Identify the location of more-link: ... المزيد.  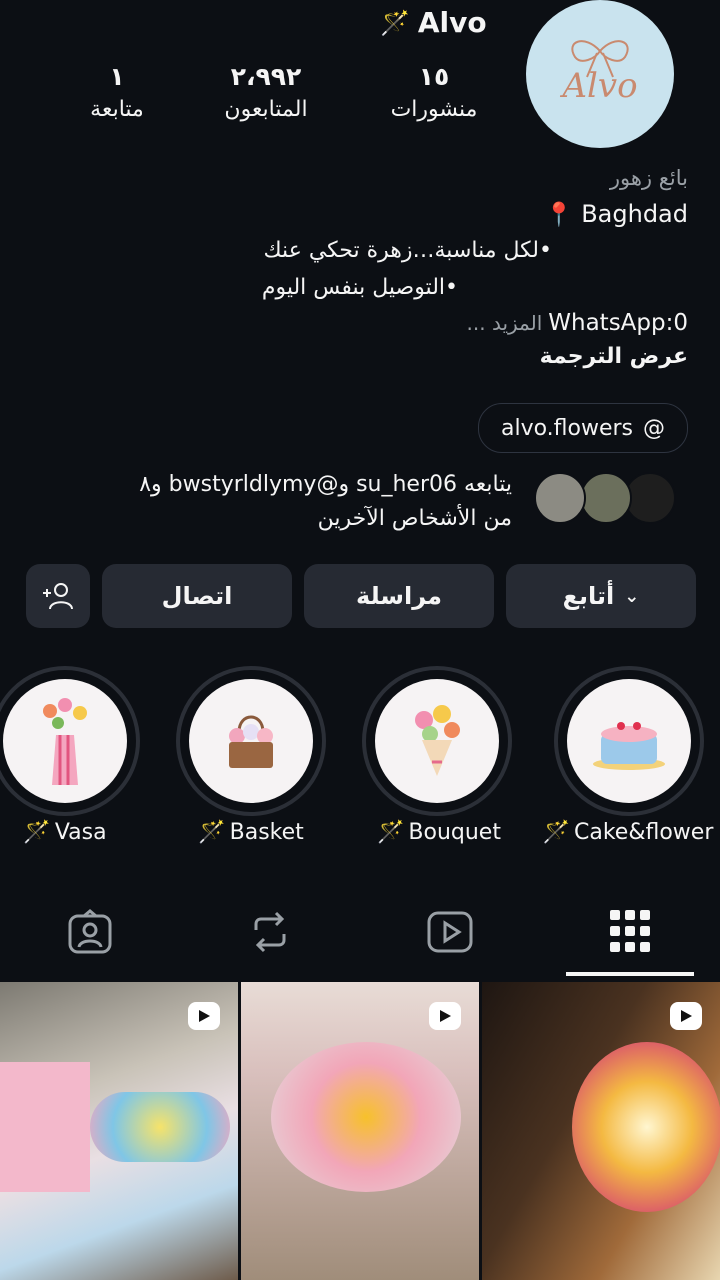
(505, 323).